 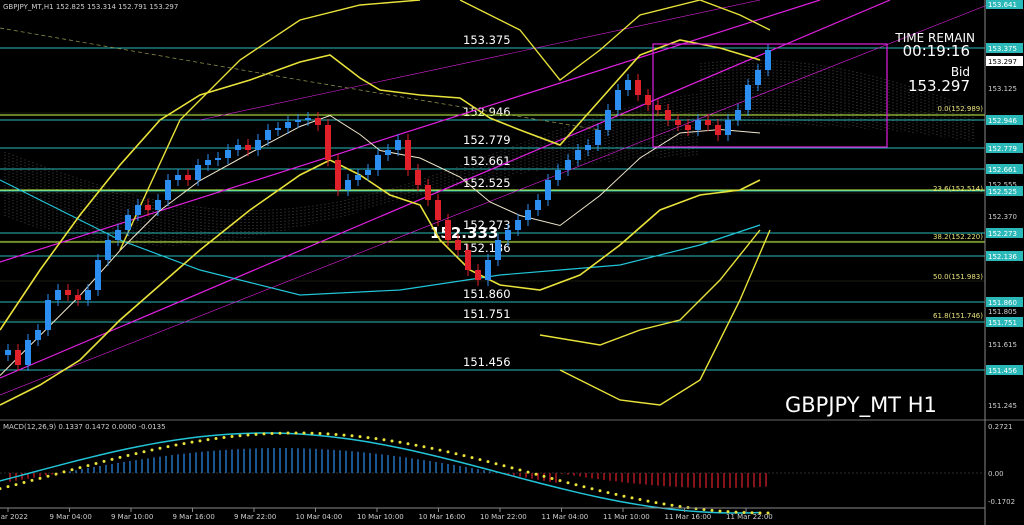 What do you see at coordinates (503, 517) in the screenshot?
I see `time-axis-label: 10 Mar 22:00` at bounding box center [503, 517].